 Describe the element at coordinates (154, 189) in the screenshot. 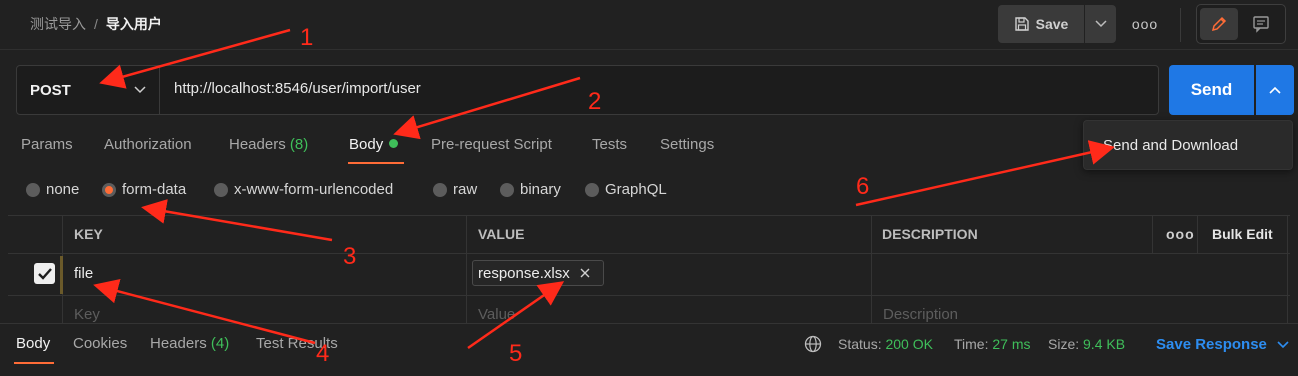

I see `body-type-form-data-label: form-data` at that location.